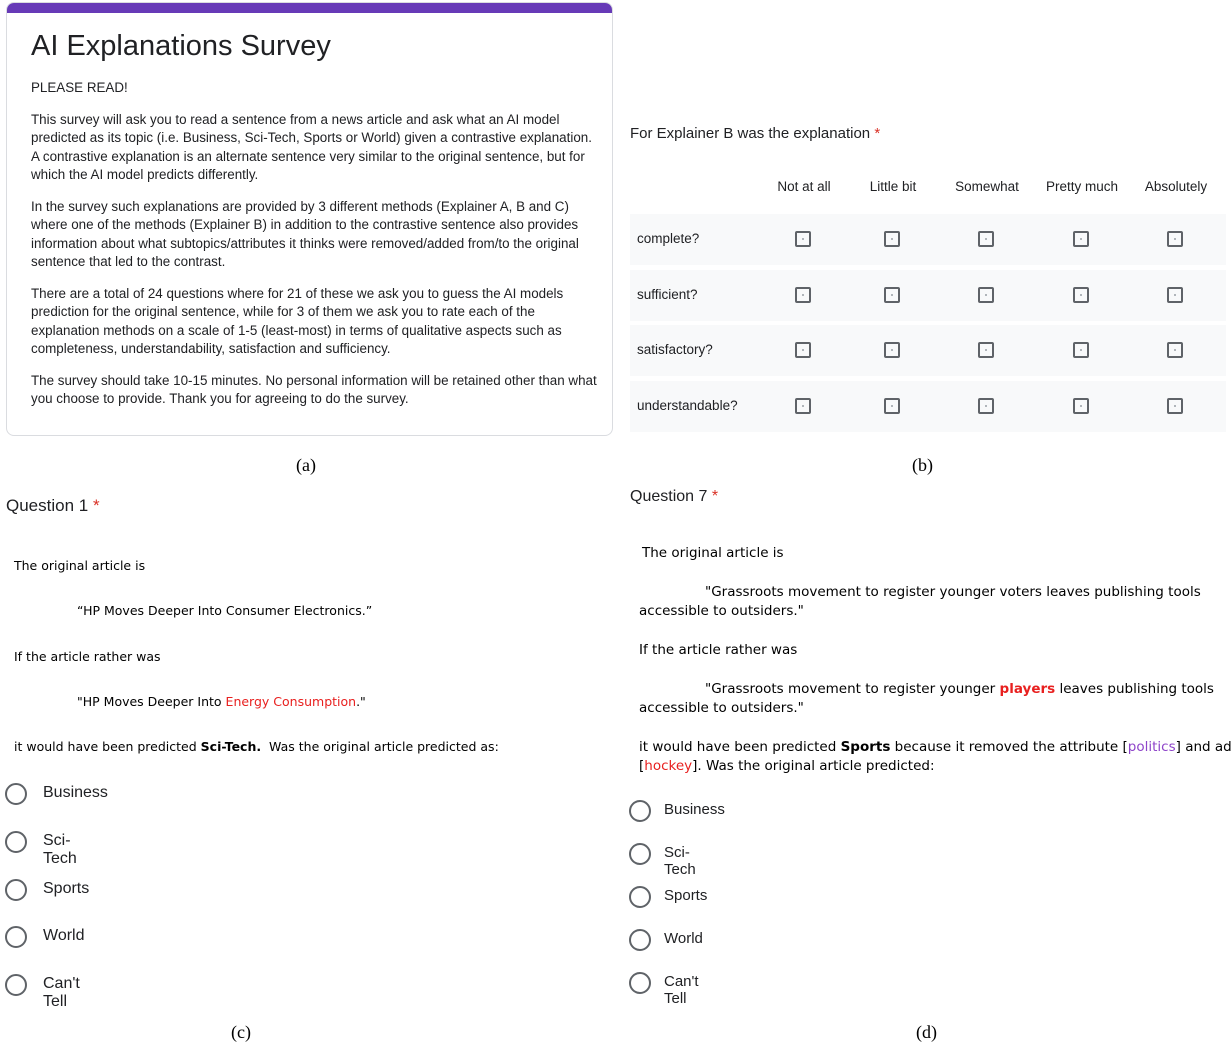 The width and height of the screenshot is (1231, 1046). I want to click on added-attribute: hockey, so click(668, 766).